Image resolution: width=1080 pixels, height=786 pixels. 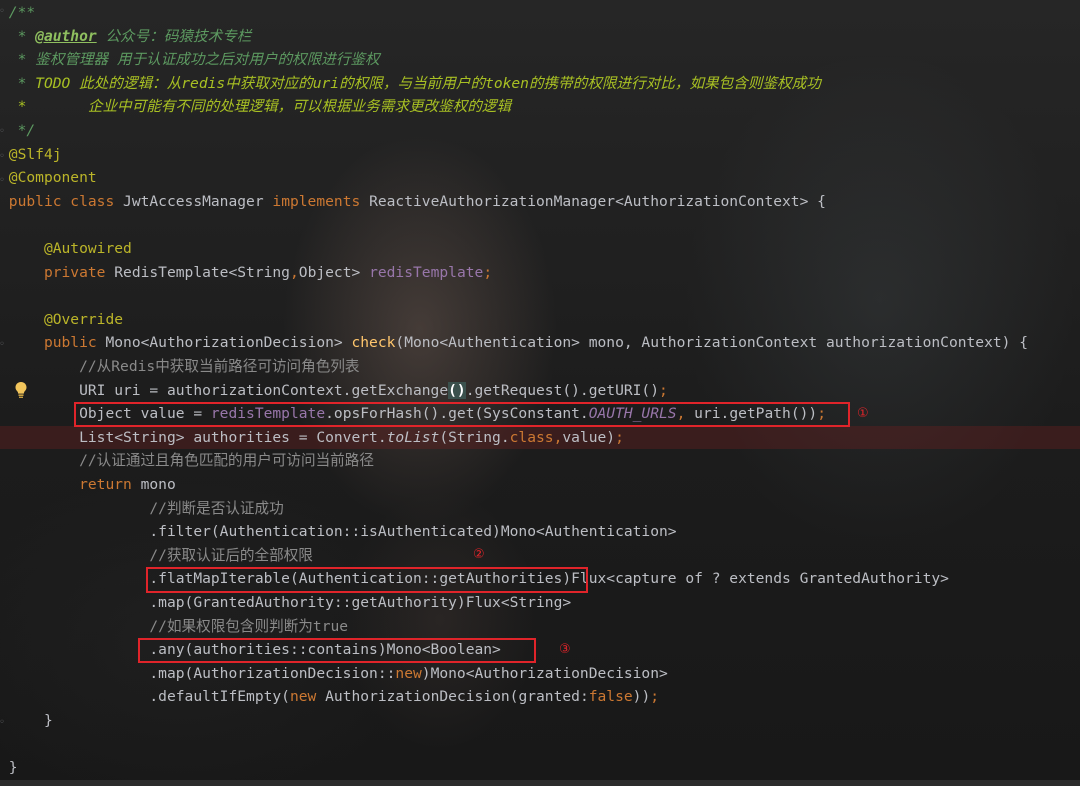 I want to click on code-line: @Slf4j, so click(x=540, y=154).